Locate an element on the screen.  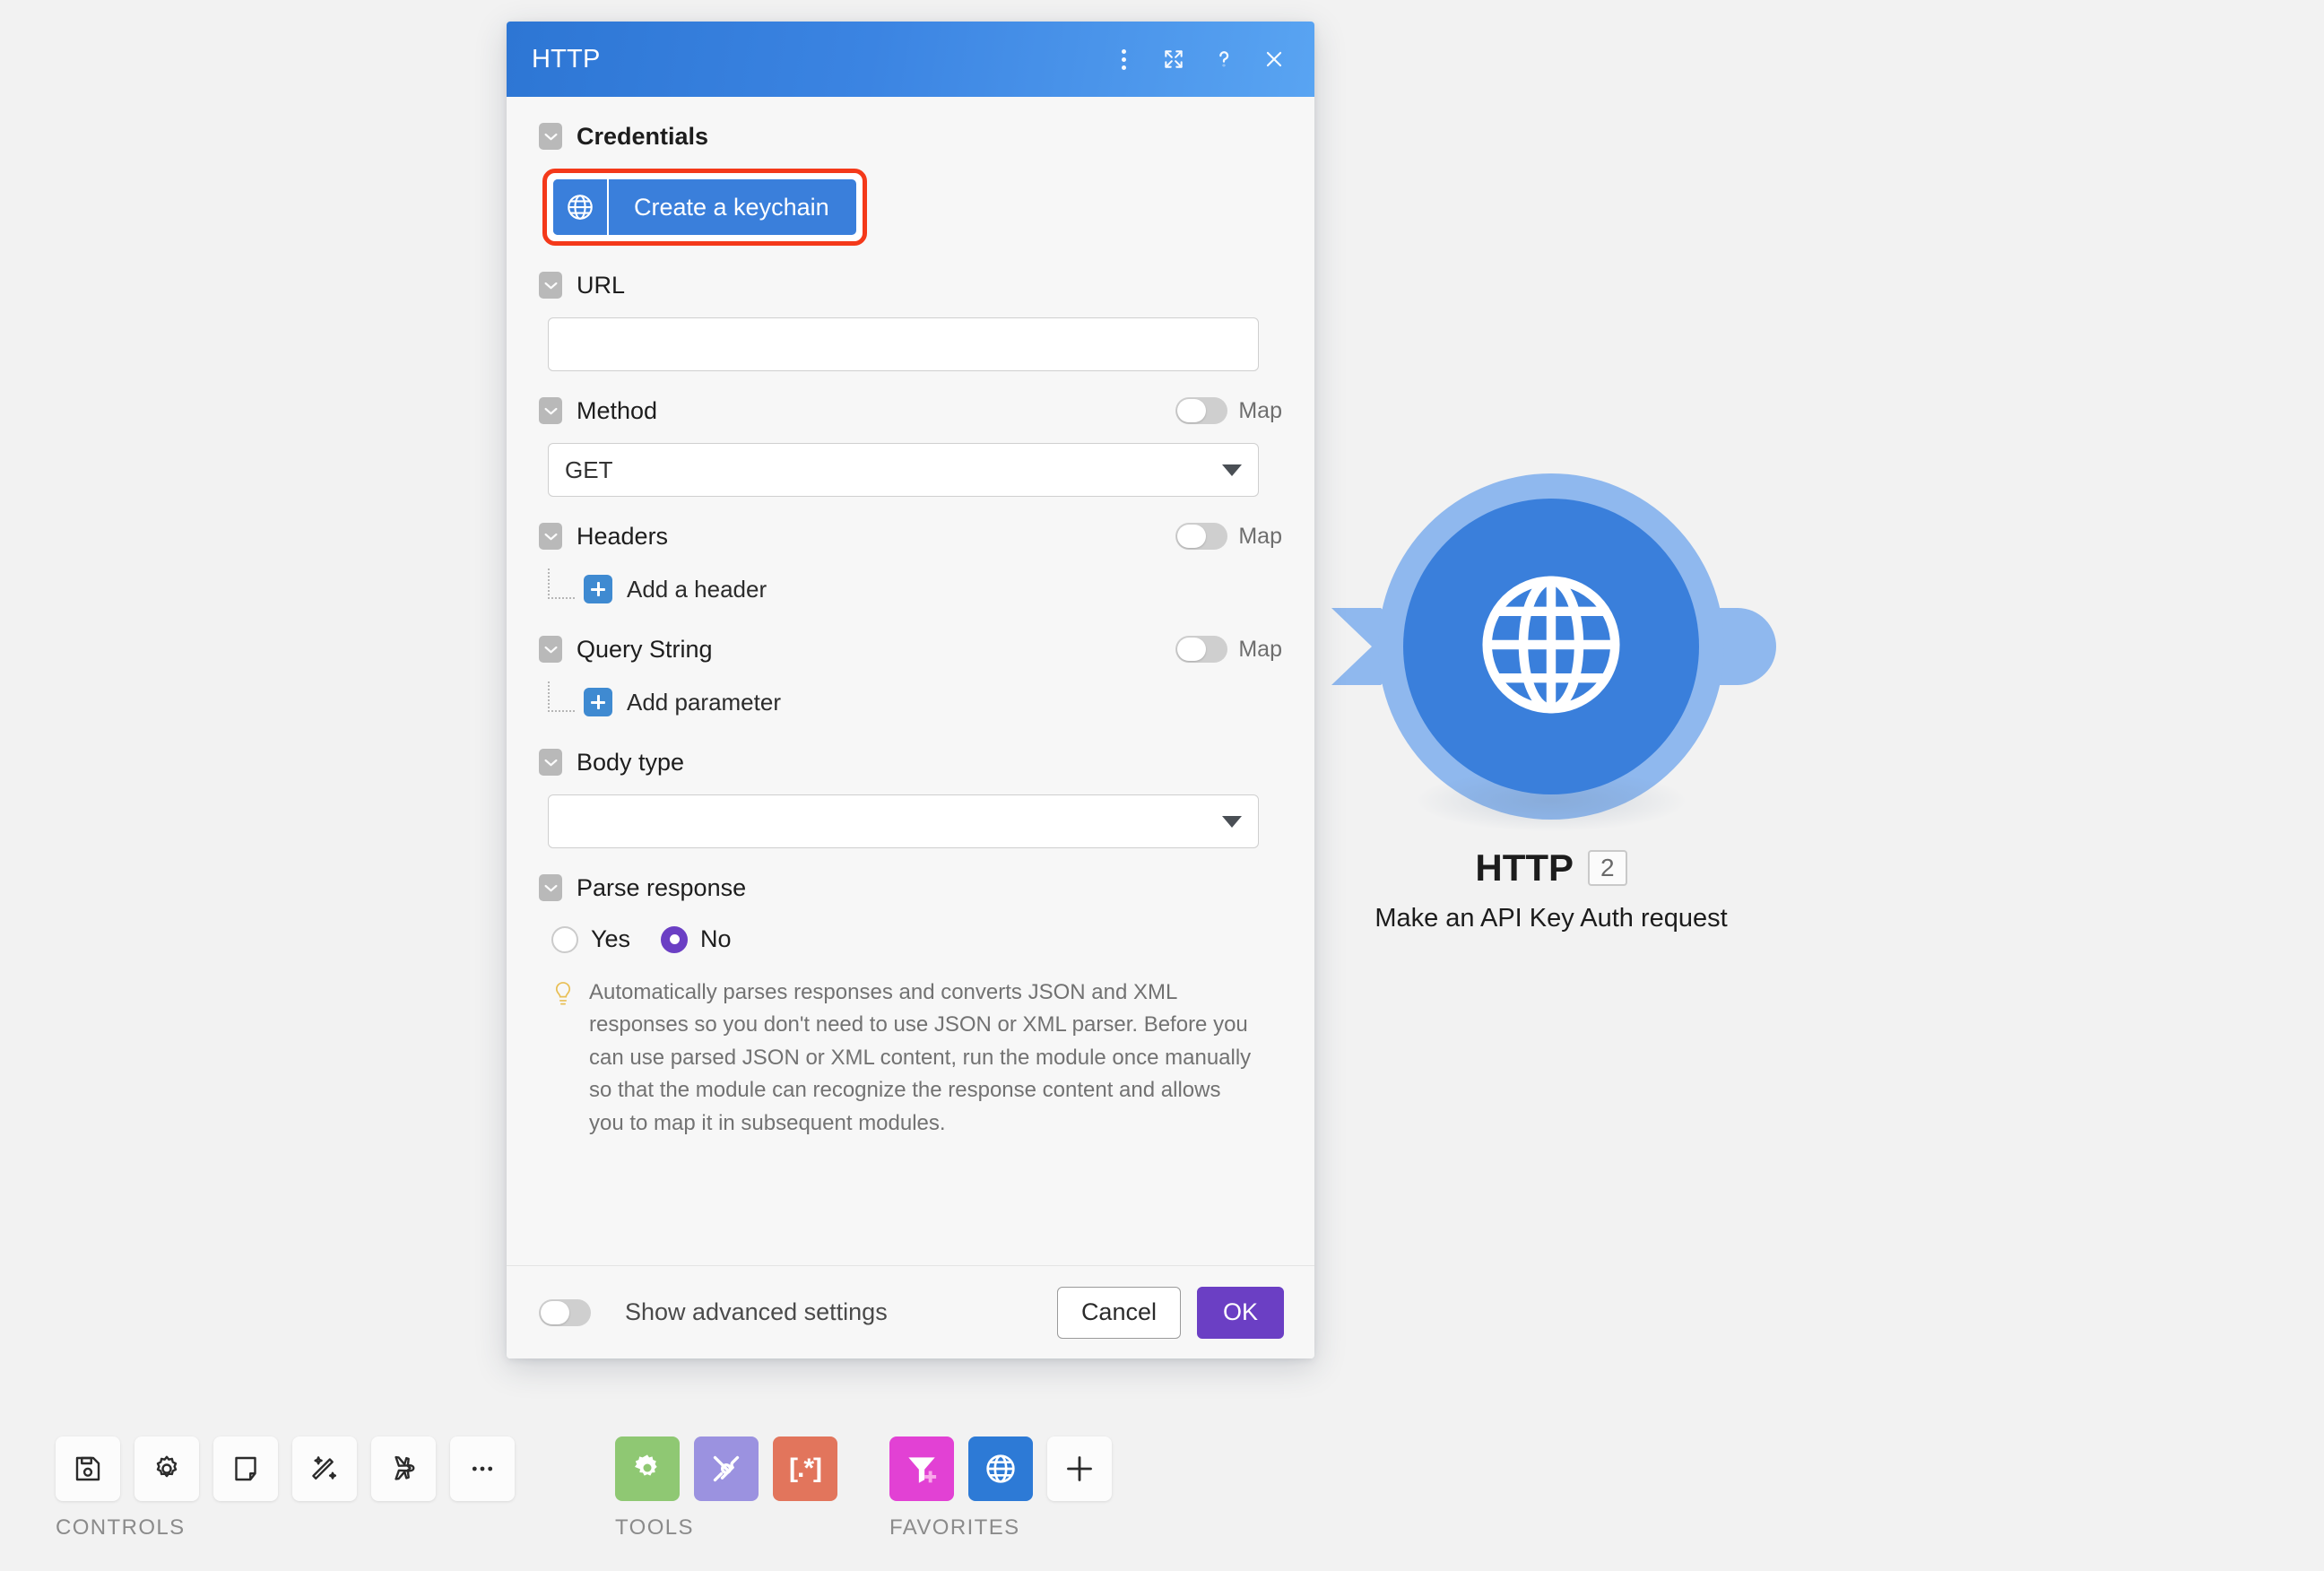
parse-response-radio-yes: Yes is located at coordinates (590, 939).